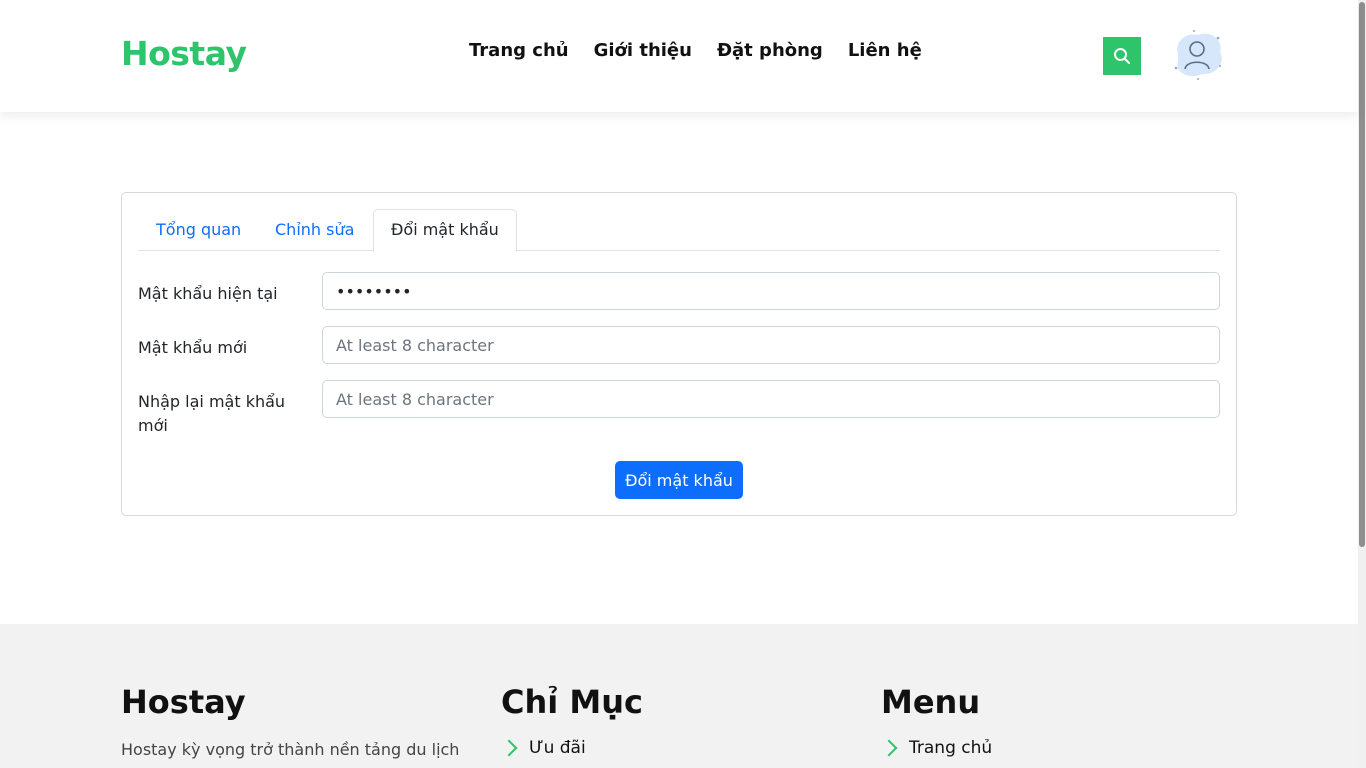 This screenshot has width=1366, height=768. I want to click on user-avatar-icon, so click(1198, 55).